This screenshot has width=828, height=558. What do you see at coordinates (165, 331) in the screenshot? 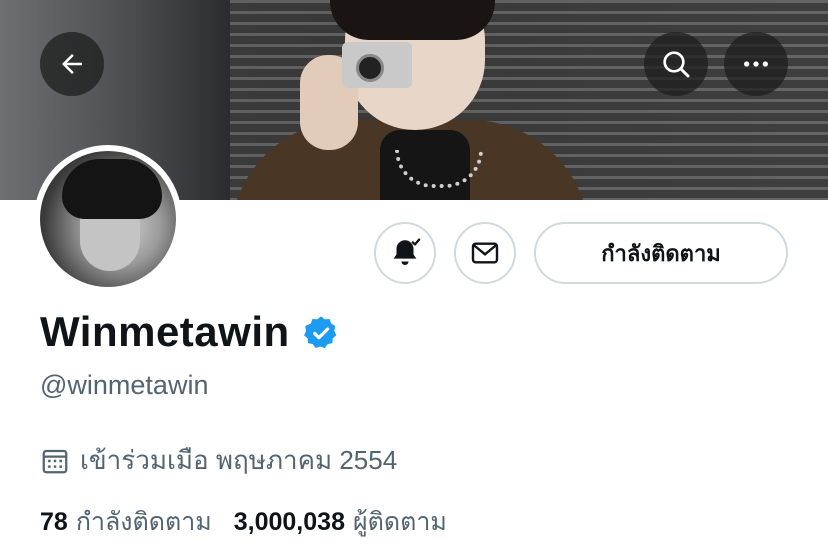
I see `display-name: Winmetawin` at bounding box center [165, 331].